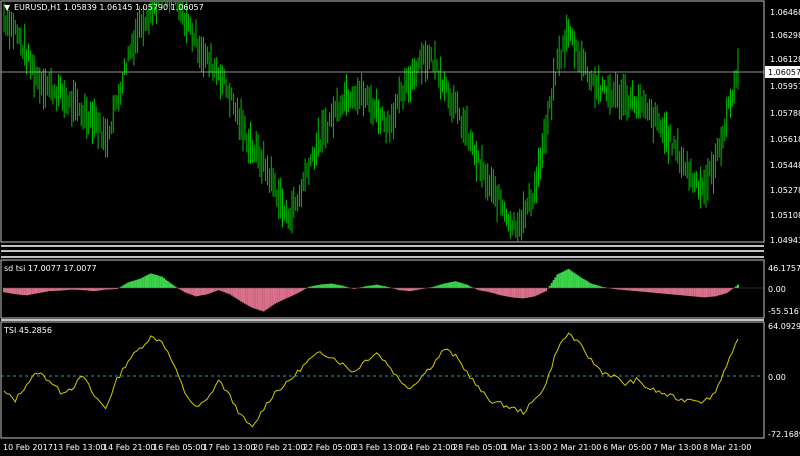  Describe the element at coordinates (229, 447) in the screenshot. I see `time-label: 17 Feb 13:00` at that location.